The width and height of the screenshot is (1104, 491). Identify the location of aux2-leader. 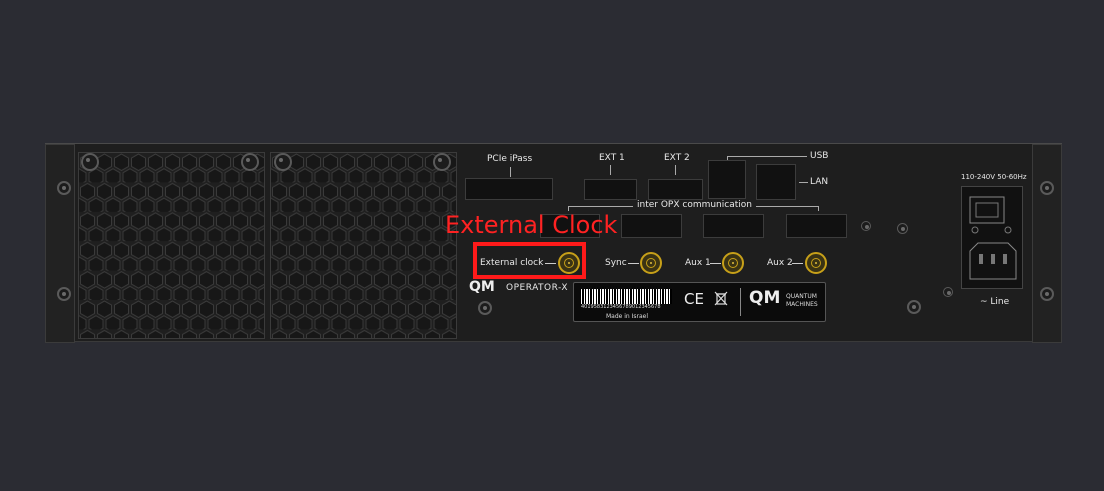
(797, 263).